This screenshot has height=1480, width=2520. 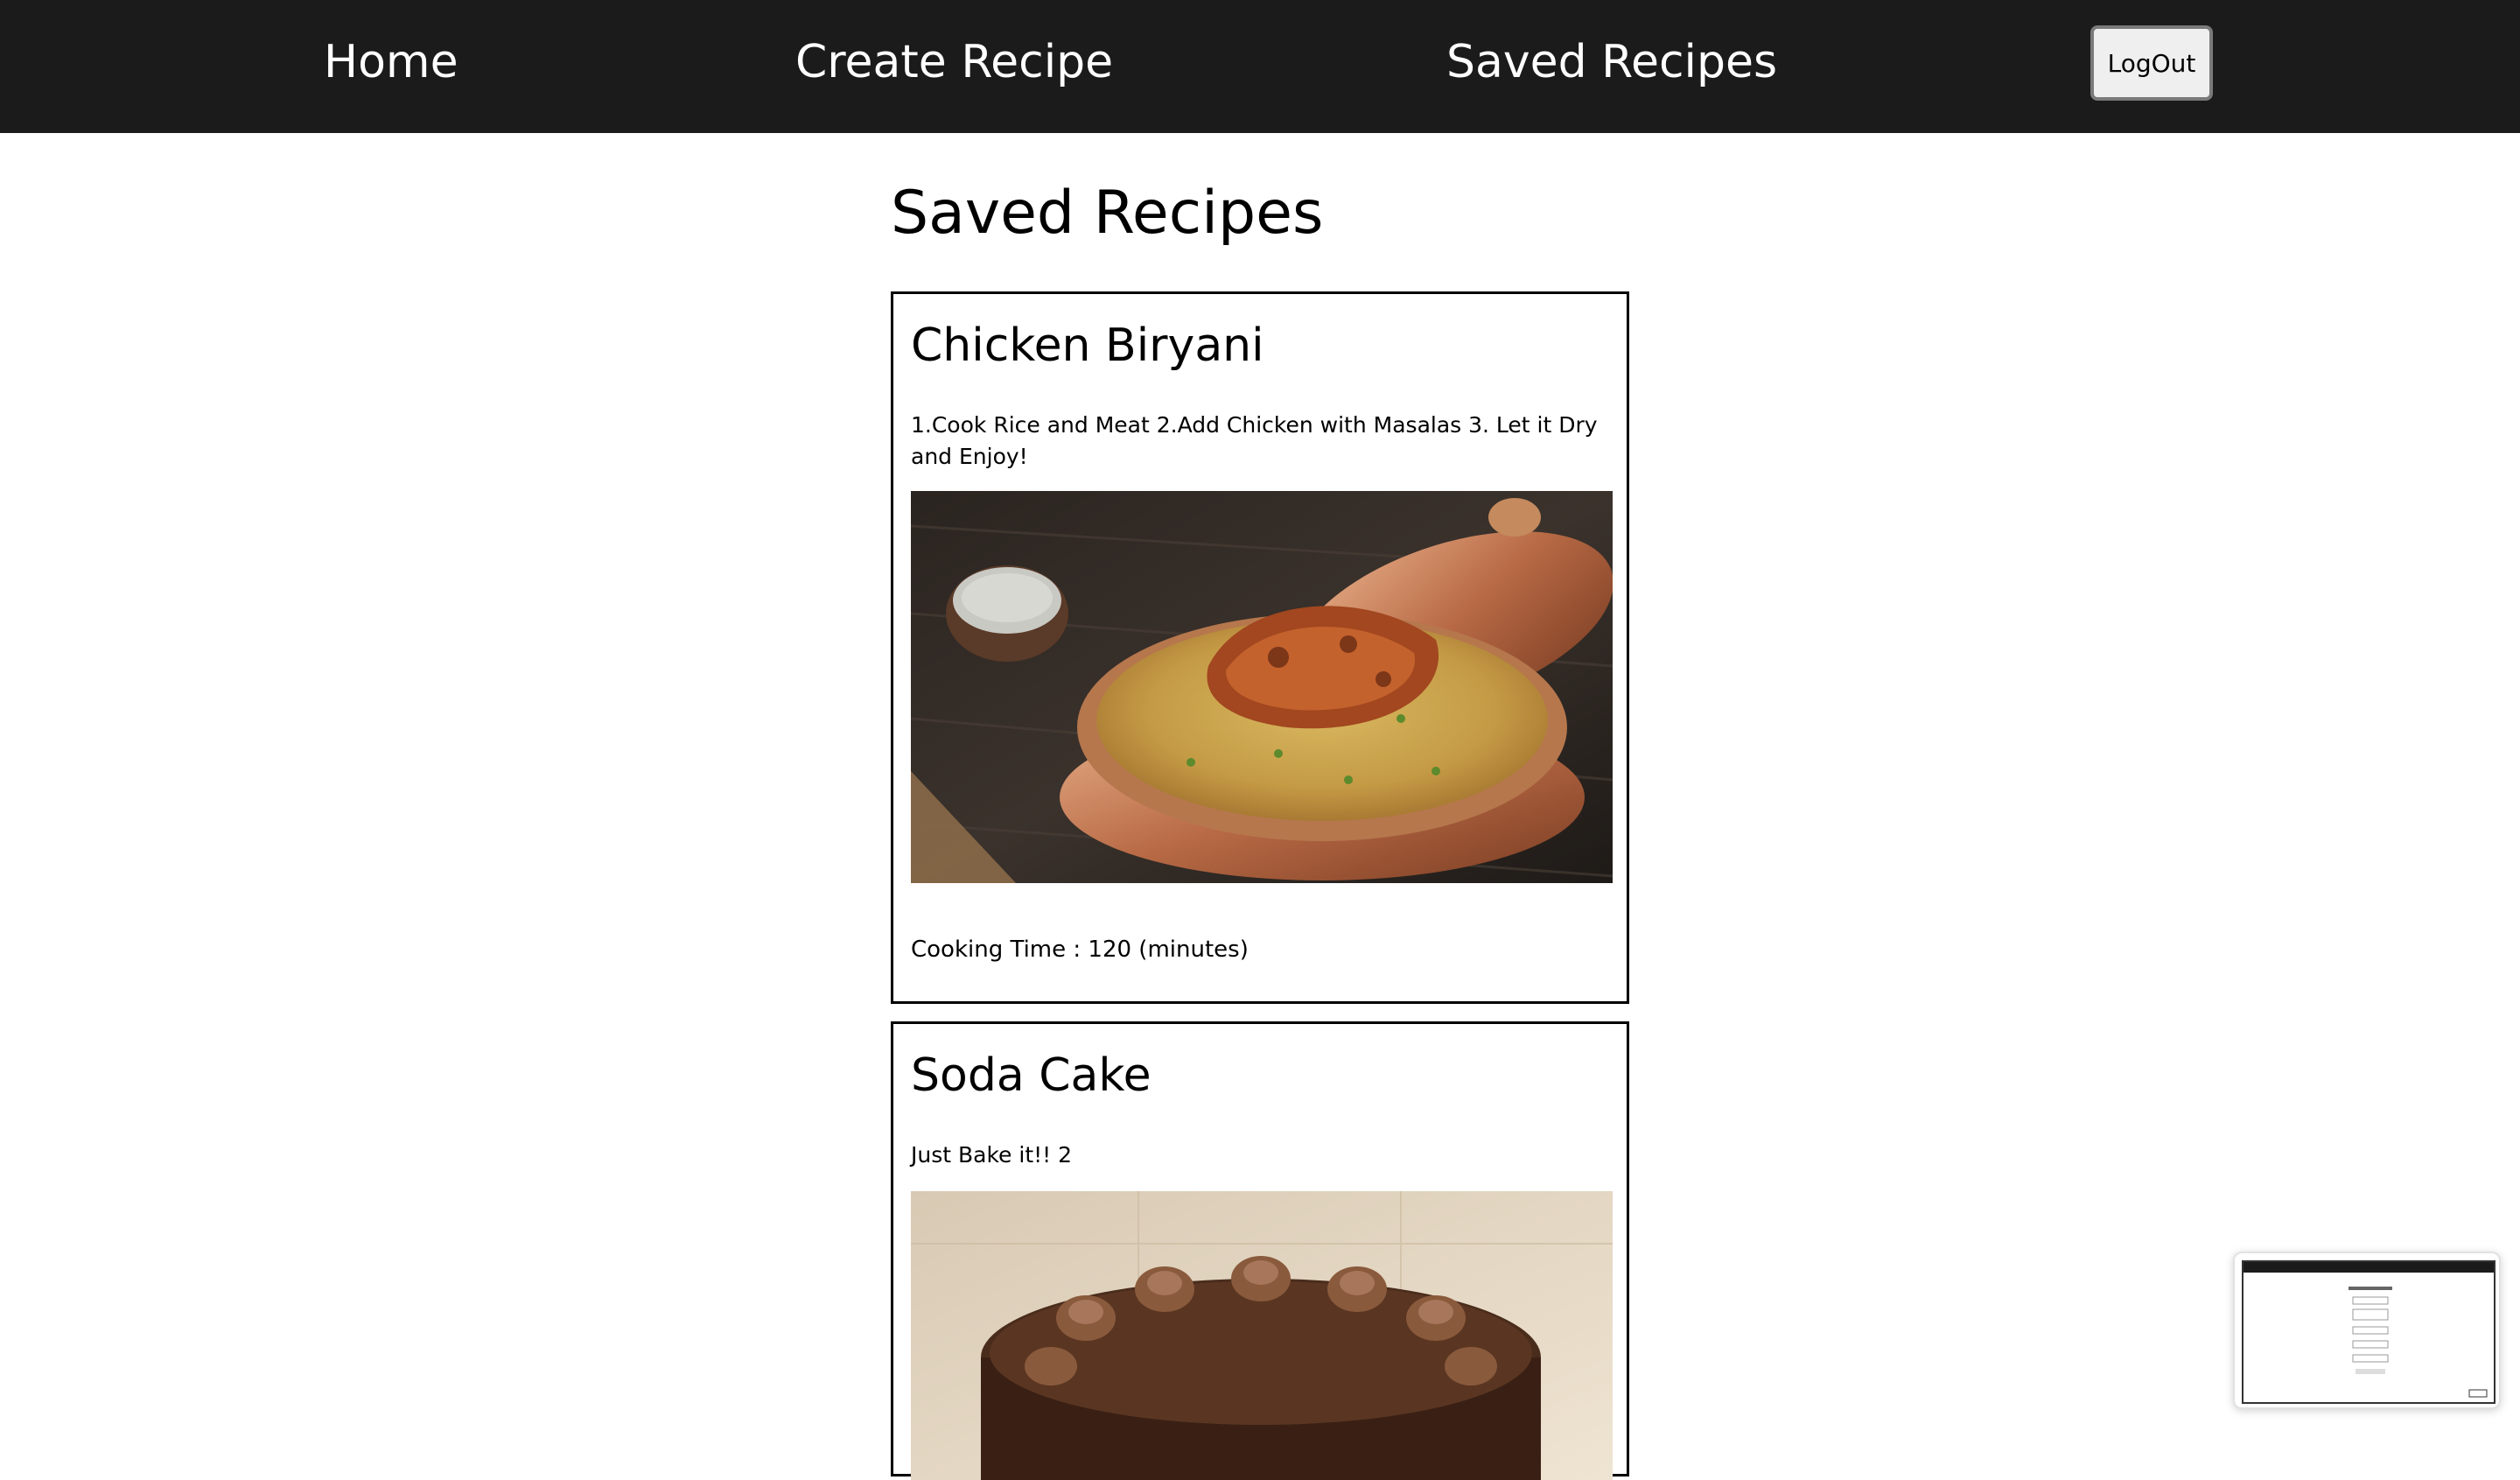 What do you see at coordinates (1611, 62) in the screenshot?
I see `nav-saved-recipes-link: Saved Recipes` at bounding box center [1611, 62].